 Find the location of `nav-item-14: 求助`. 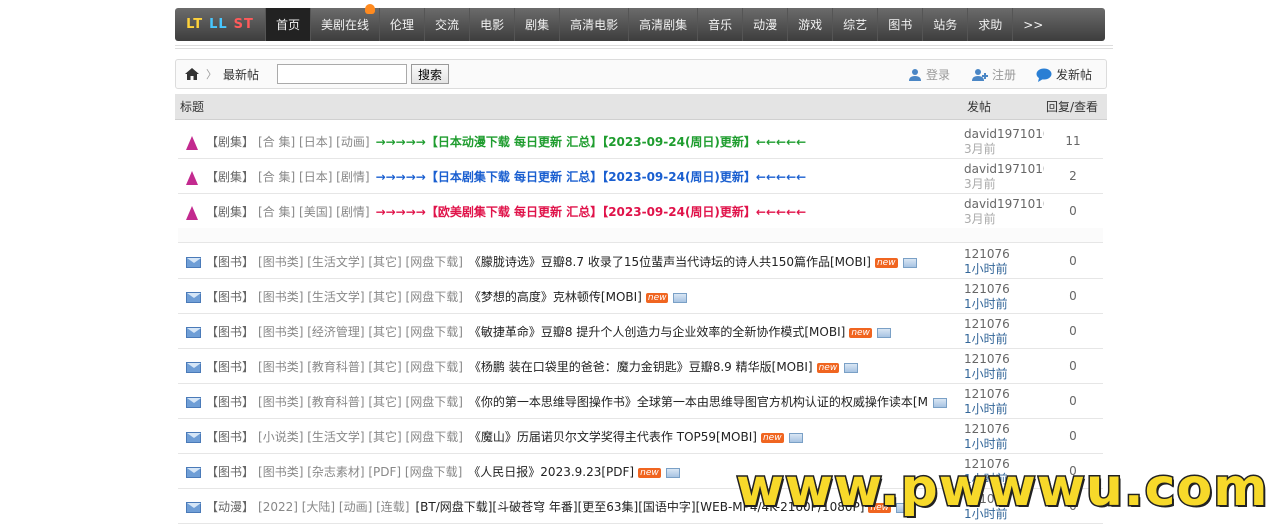

nav-item-14: 求助 is located at coordinates (989, 24).